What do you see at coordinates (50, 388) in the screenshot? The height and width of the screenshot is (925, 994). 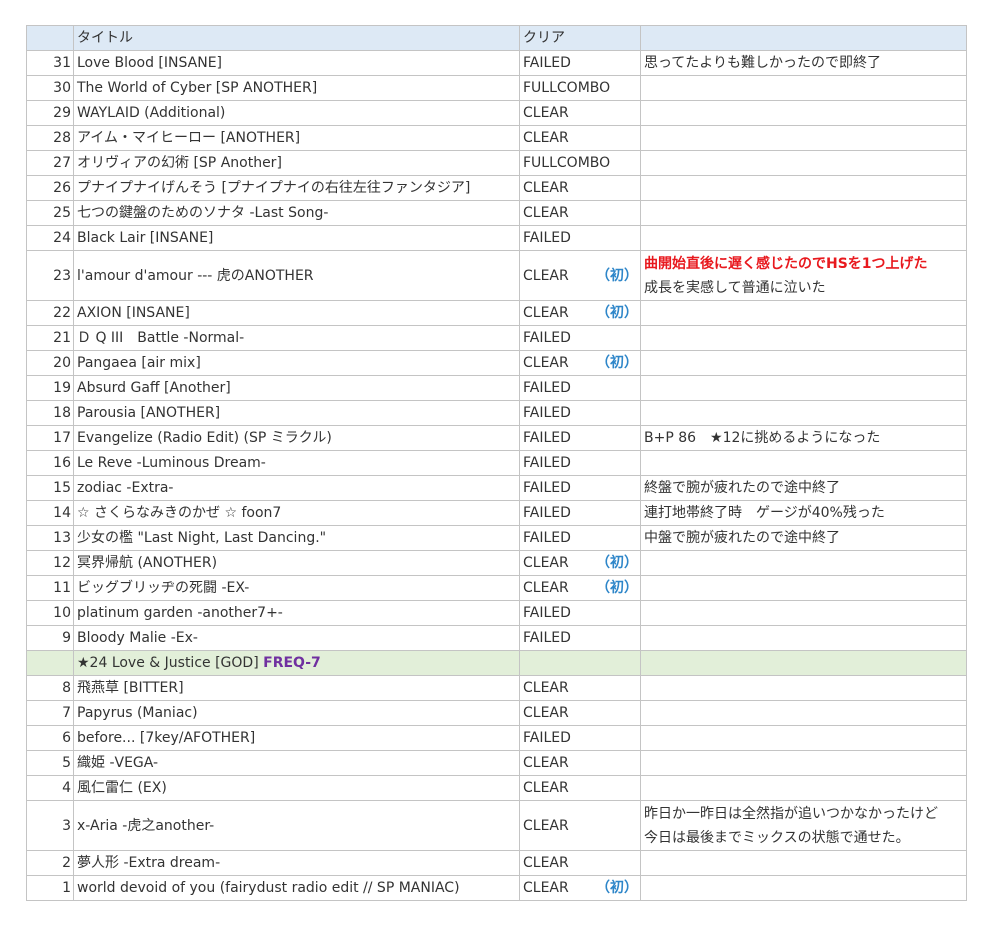 I see `row-number: 19` at bounding box center [50, 388].